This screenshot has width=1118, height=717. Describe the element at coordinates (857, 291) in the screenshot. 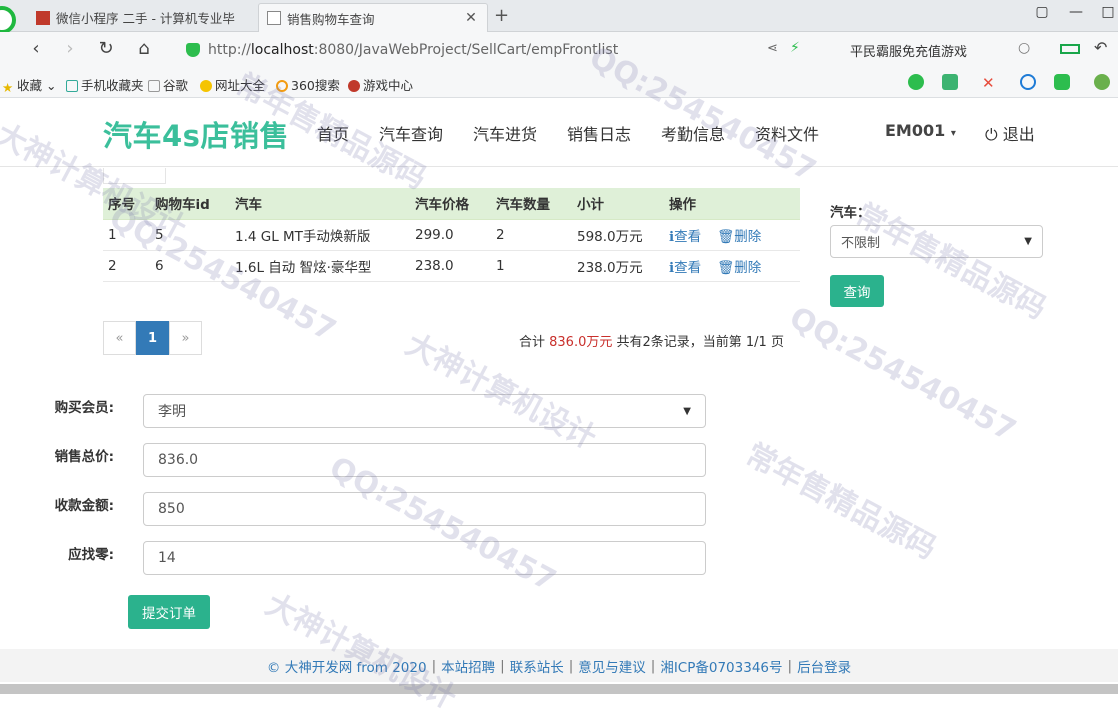

I see `query-button: 查询` at that location.